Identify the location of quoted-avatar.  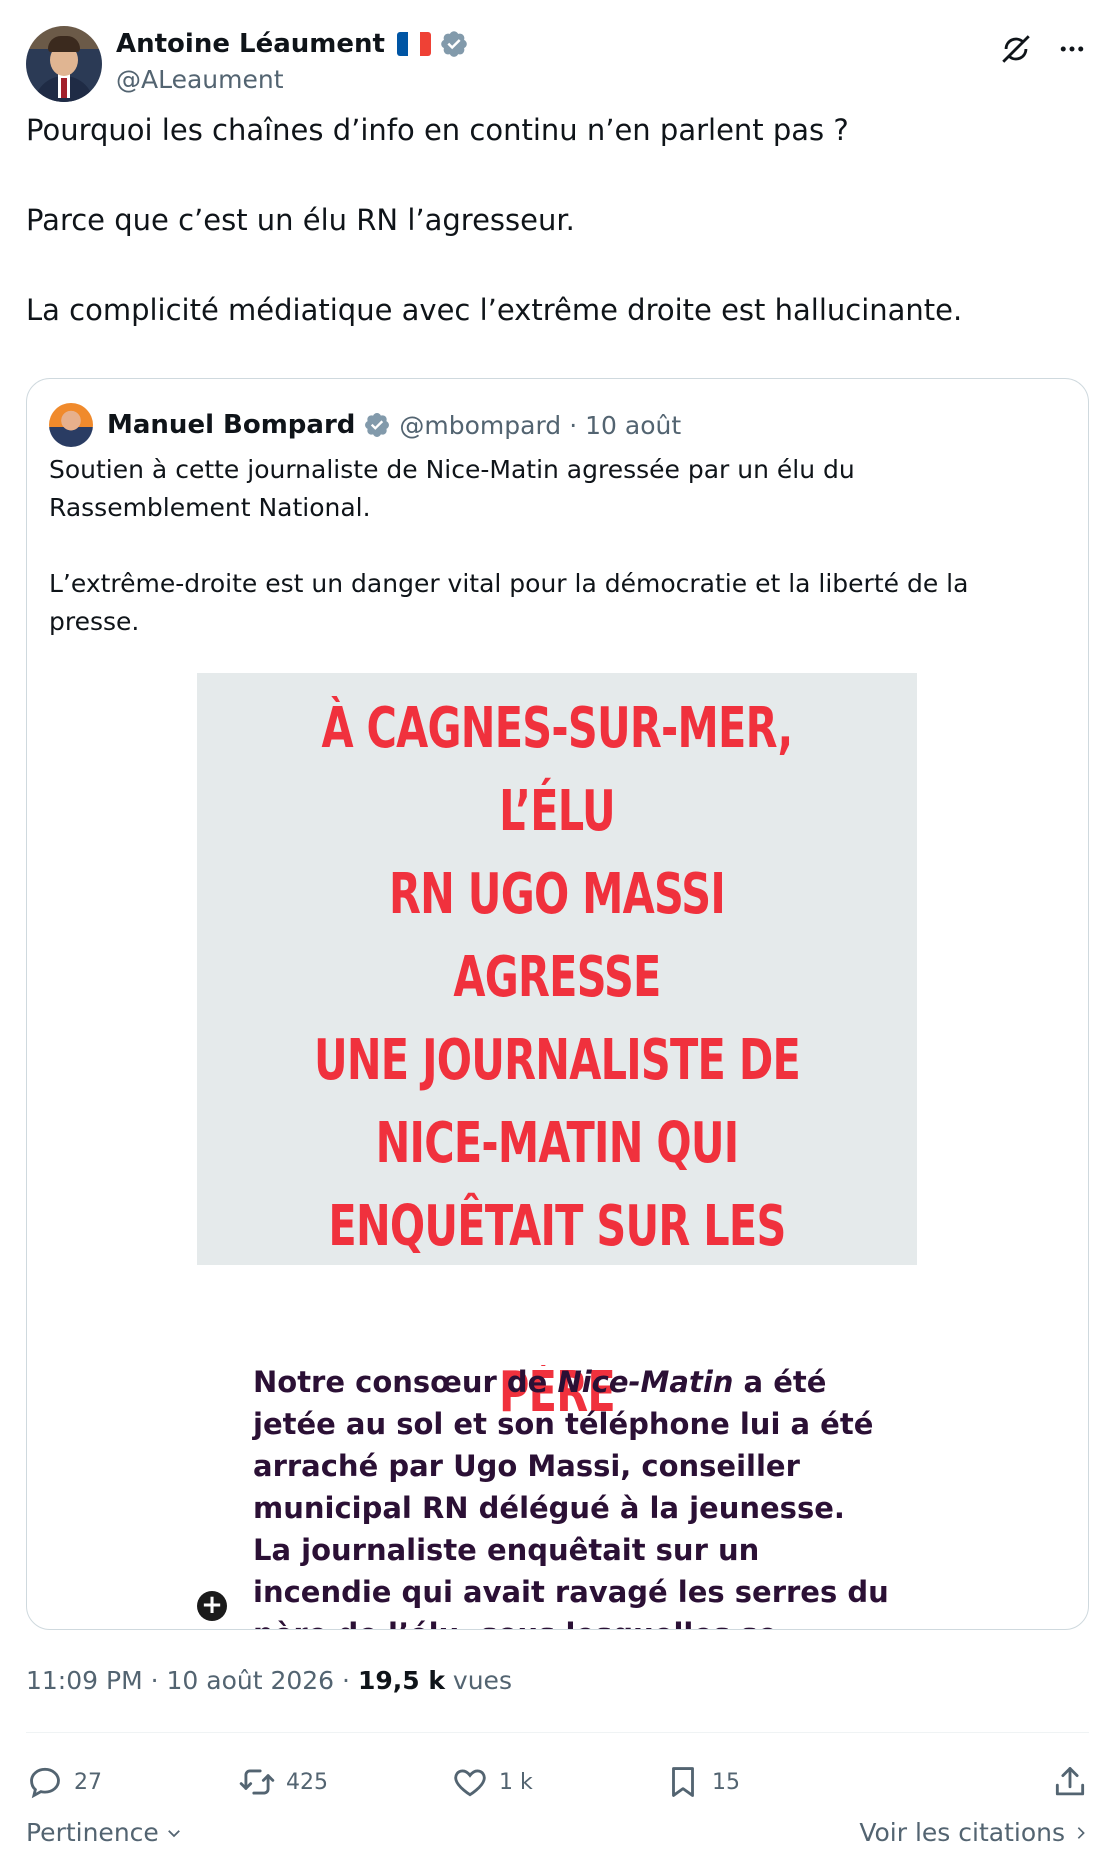
(71, 425).